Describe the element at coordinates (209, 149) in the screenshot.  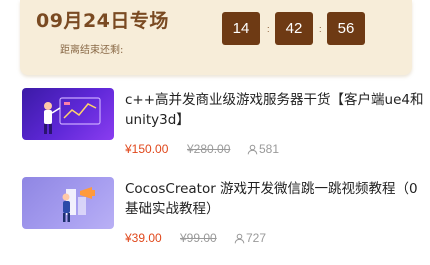
I see `course-original-price: ¥280.00` at that location.